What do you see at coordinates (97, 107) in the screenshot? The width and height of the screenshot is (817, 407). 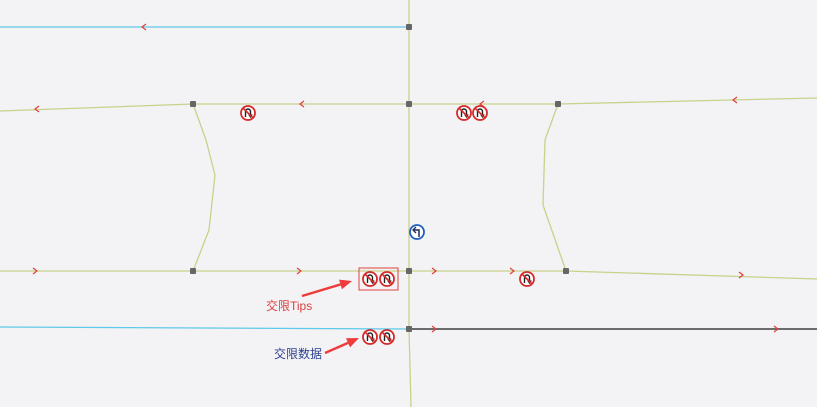 I see `road-upper-west` at bounding box center [97, 107].